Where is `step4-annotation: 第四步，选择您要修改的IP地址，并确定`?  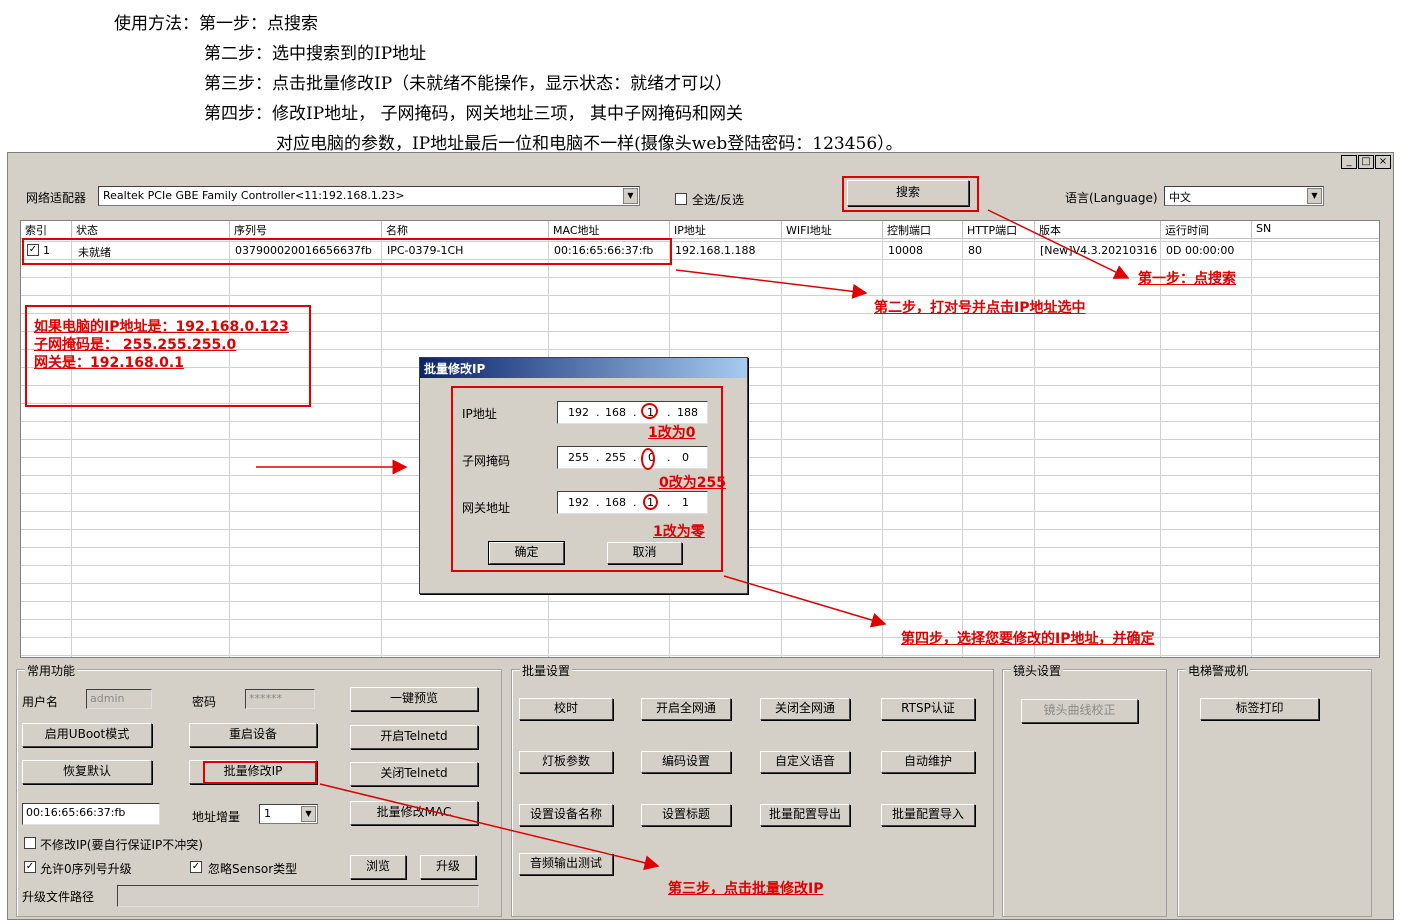
step4-annotation: 第四步，选择您要修改的IP地址，并确定 is located at coordinates (1028, 639).